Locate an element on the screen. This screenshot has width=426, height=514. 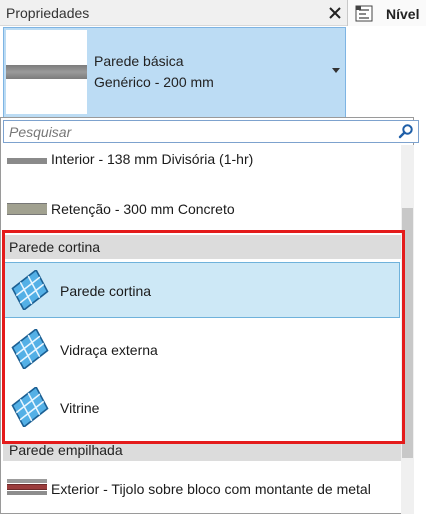
list-item-label: Retenção - 300 mm Concreto is located at coordinates (143, 209).